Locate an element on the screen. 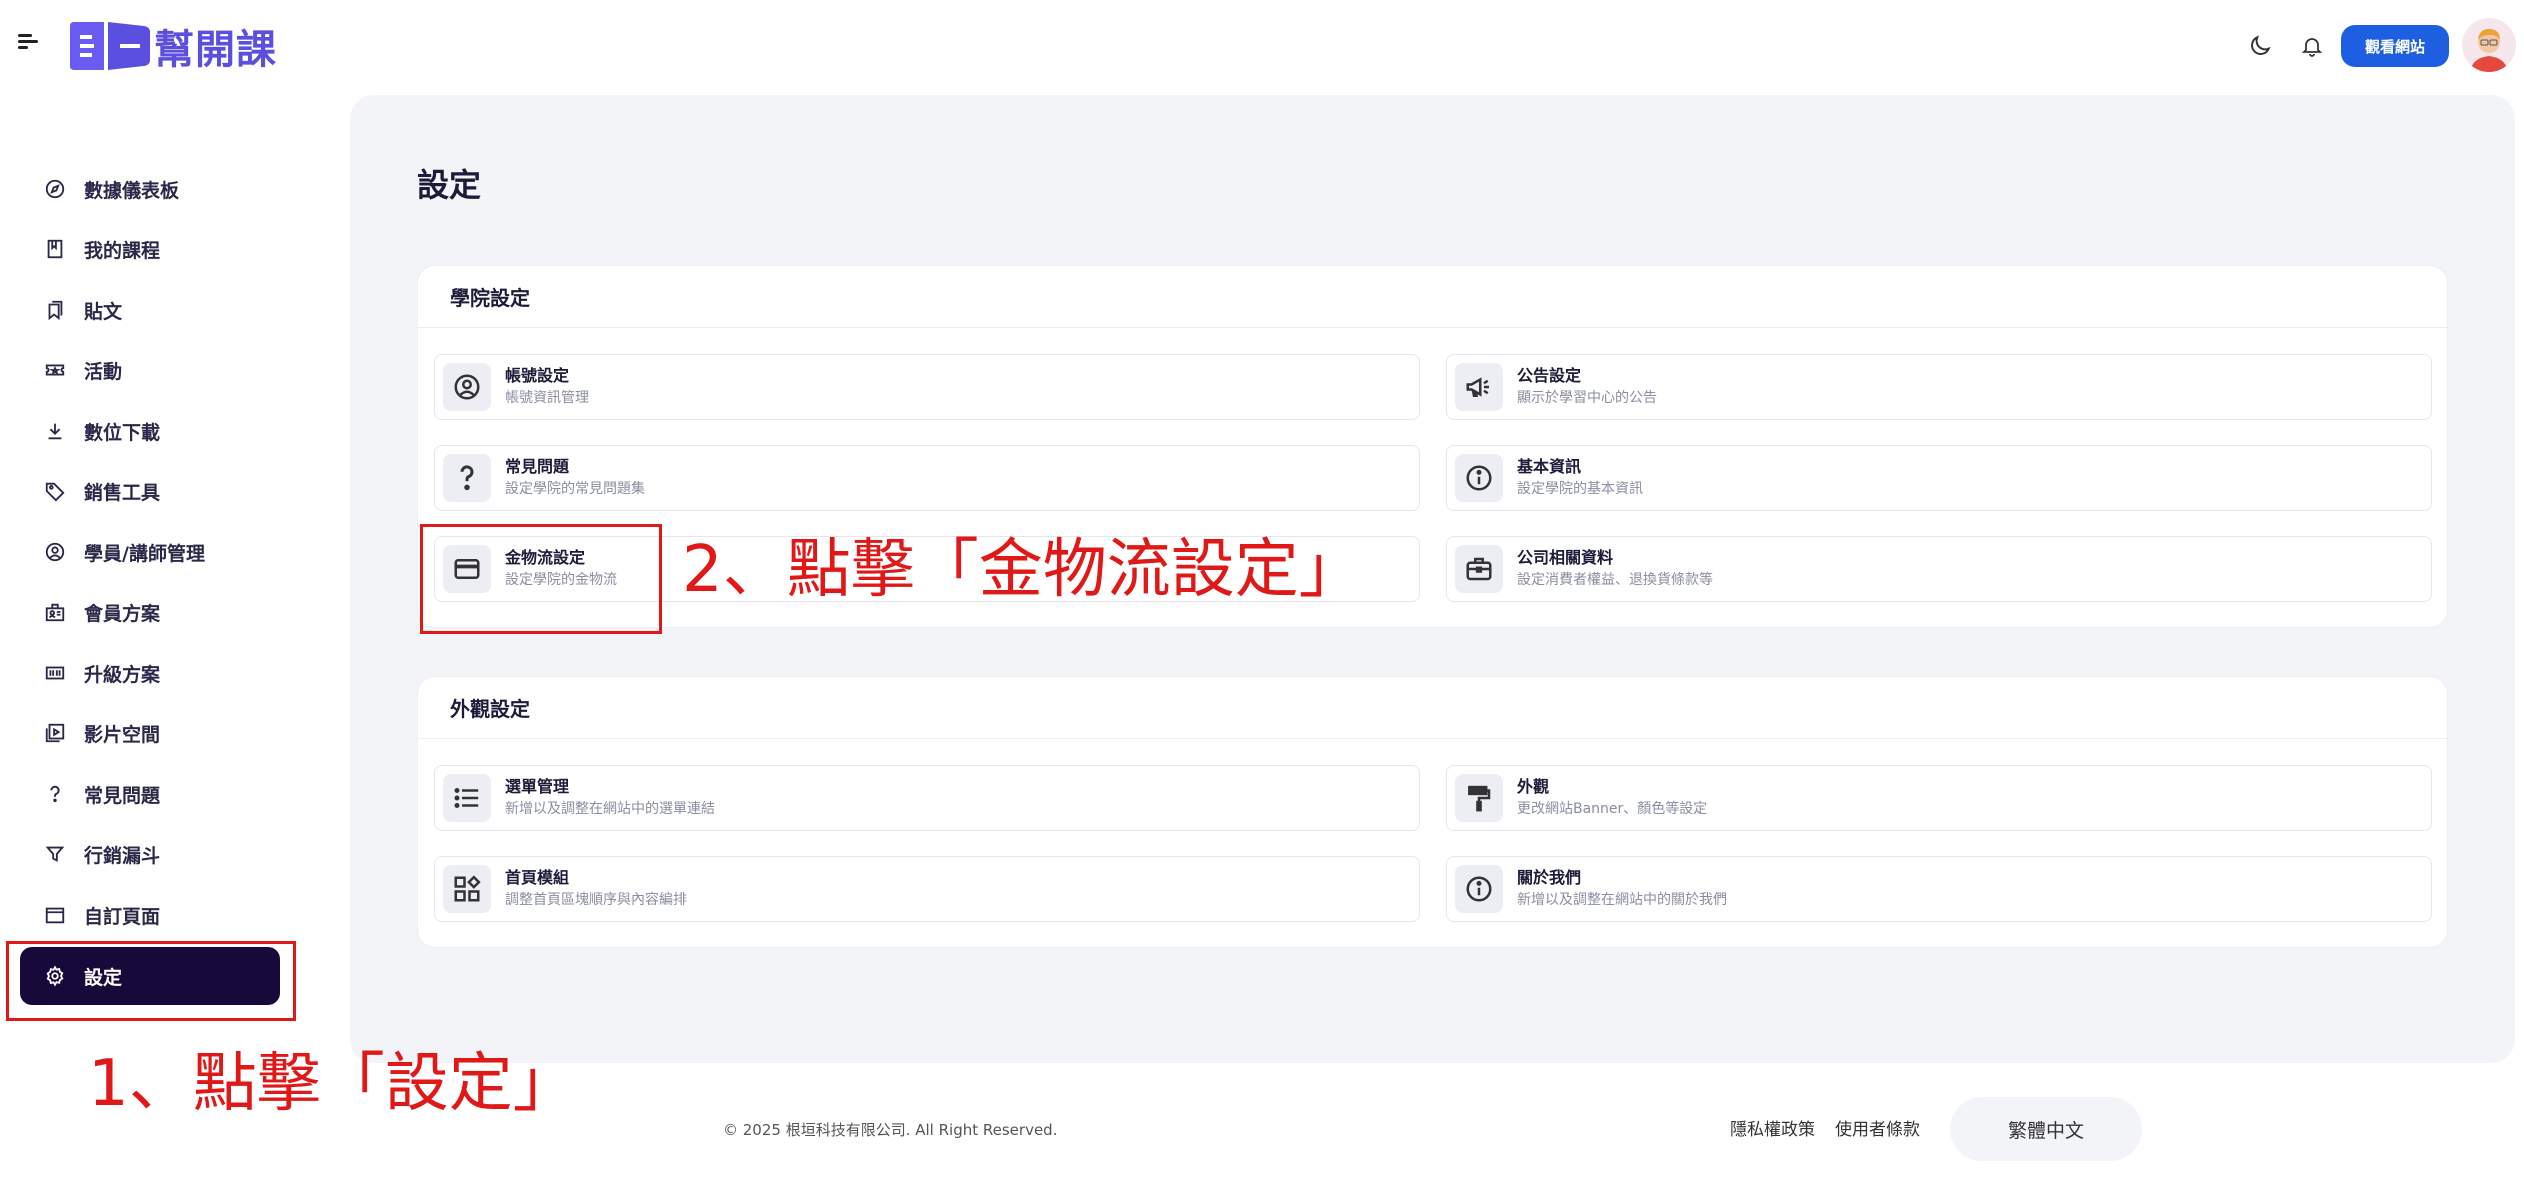  section-title: 外觀設定 is located at coordinates (1432, 708).